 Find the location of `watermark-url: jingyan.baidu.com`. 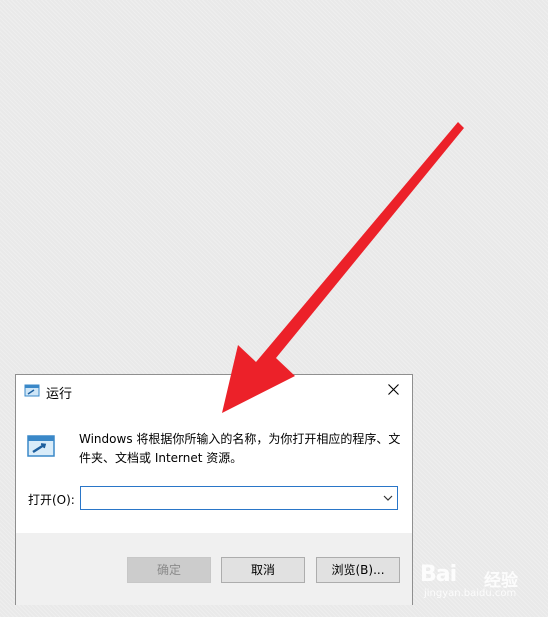

watermark-url: jingyan.baidu.com is located at coordinates (470, 593).